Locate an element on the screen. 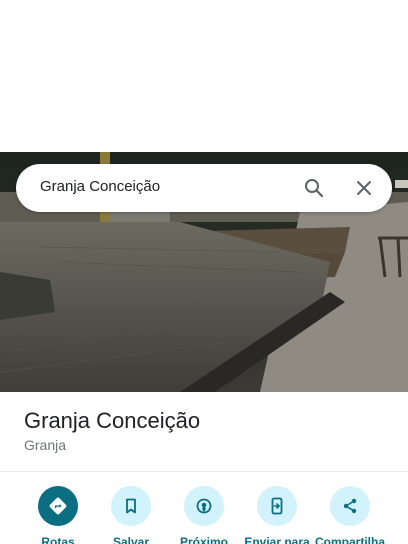  send-to-device-label: Enviar para is located at coordinates (277, 539).